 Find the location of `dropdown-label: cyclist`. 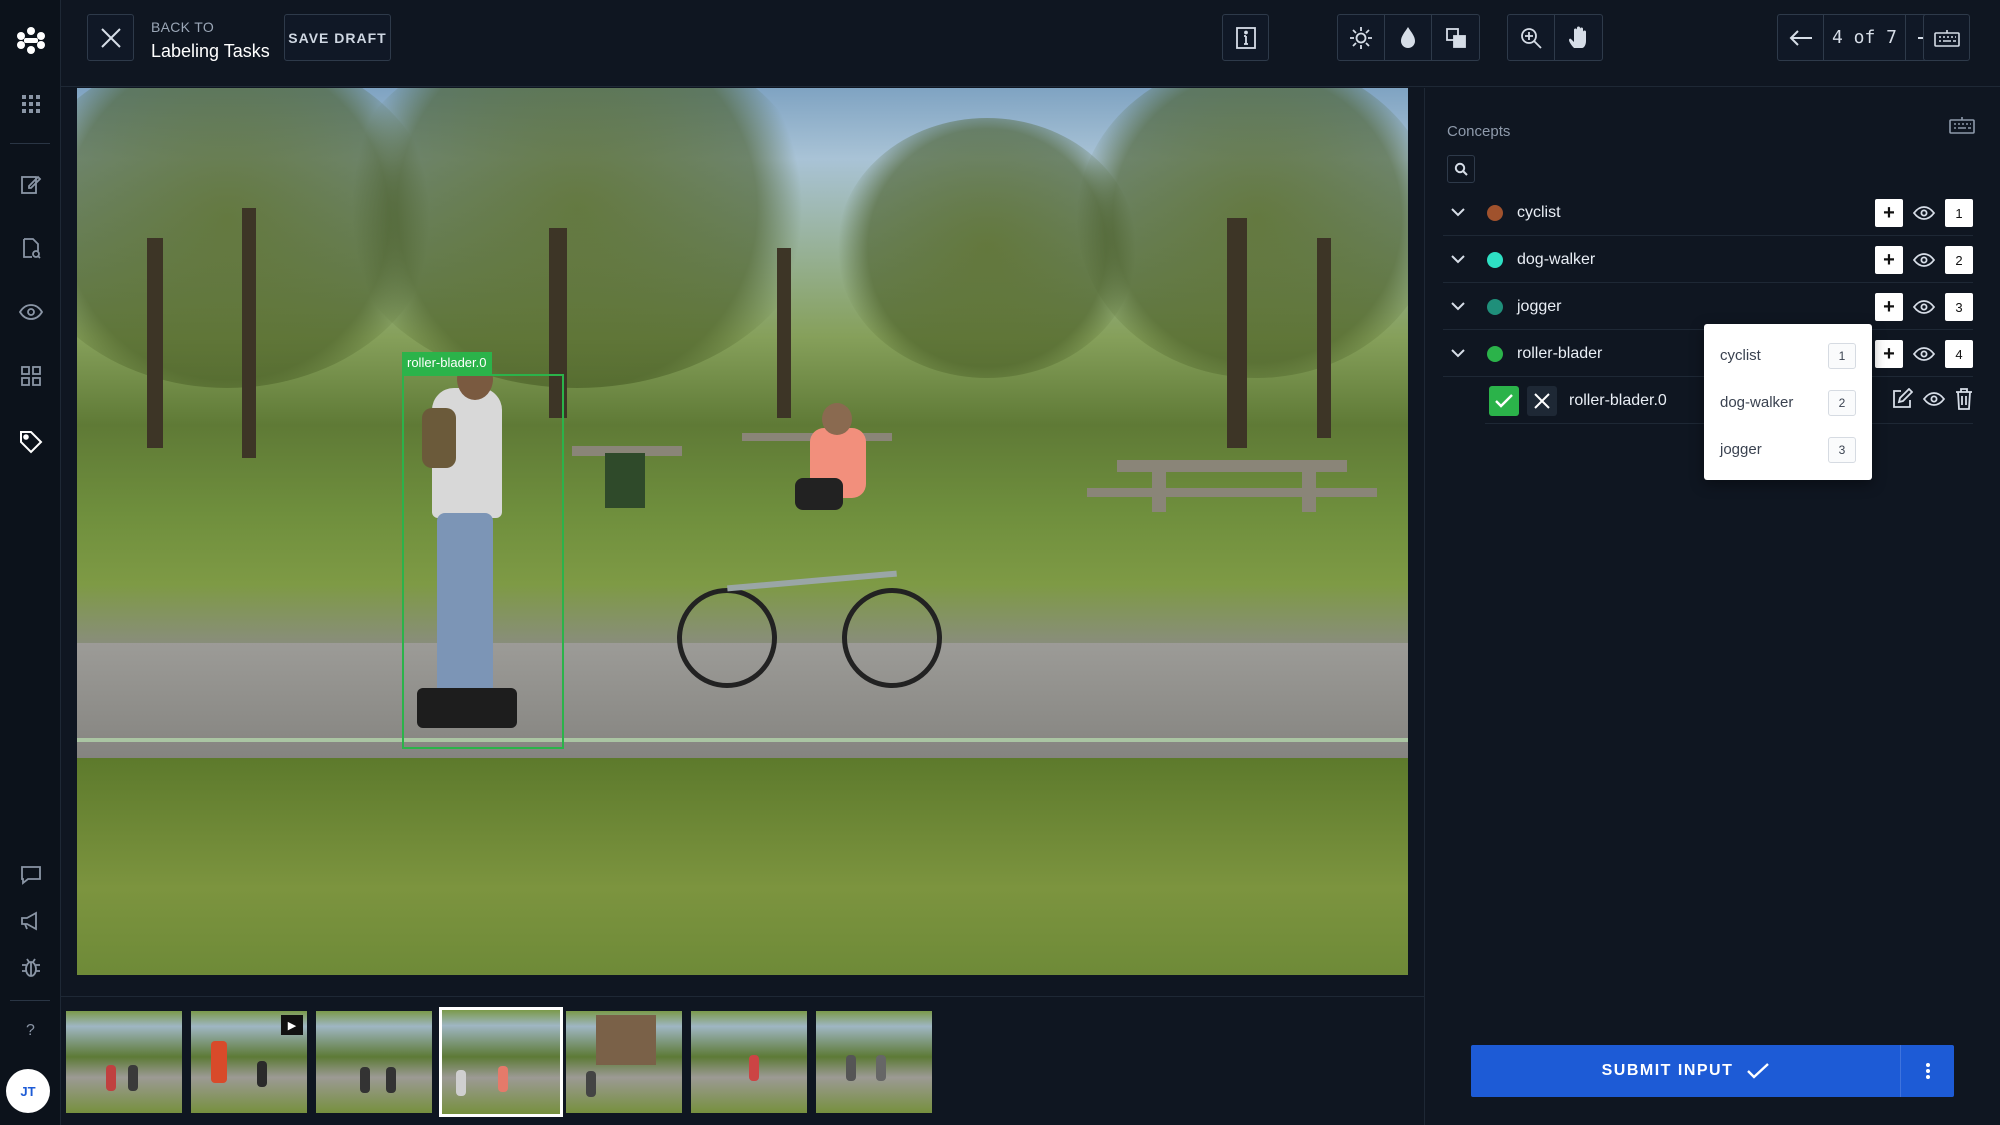

dropdown-label: cyclist is located at coordinates (1740, 355).